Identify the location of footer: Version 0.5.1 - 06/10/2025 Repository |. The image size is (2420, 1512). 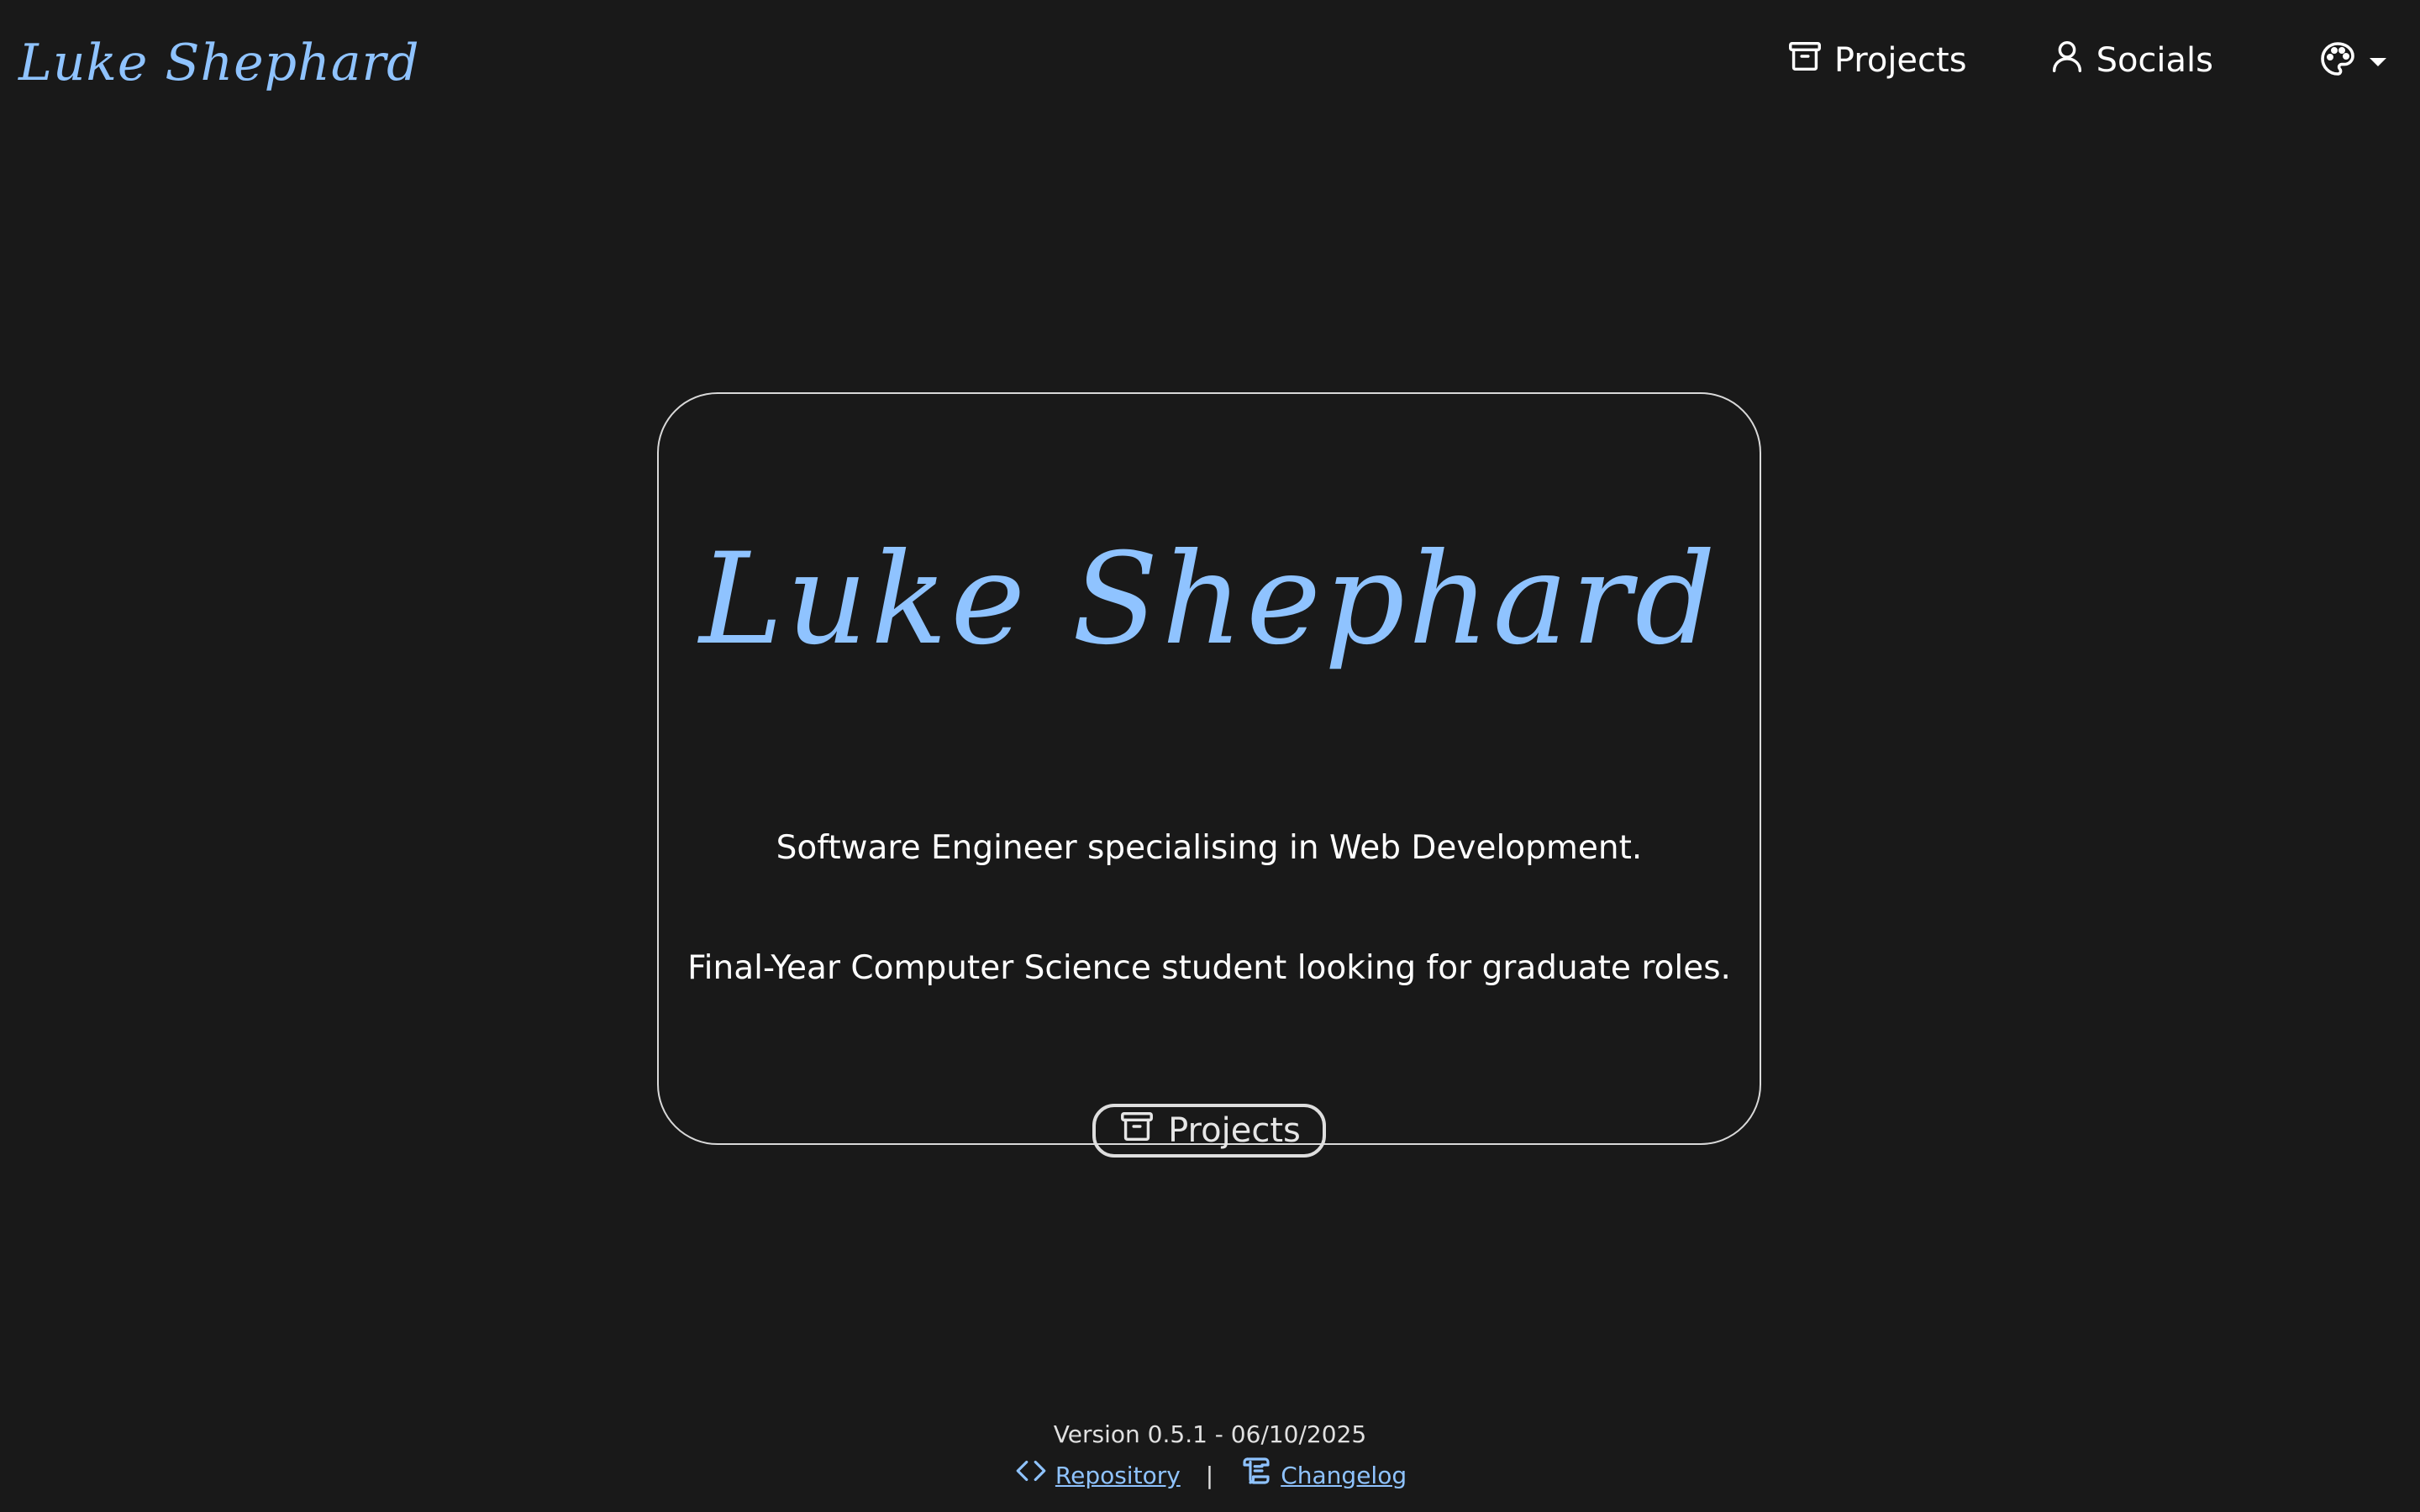
(1210, 1457).